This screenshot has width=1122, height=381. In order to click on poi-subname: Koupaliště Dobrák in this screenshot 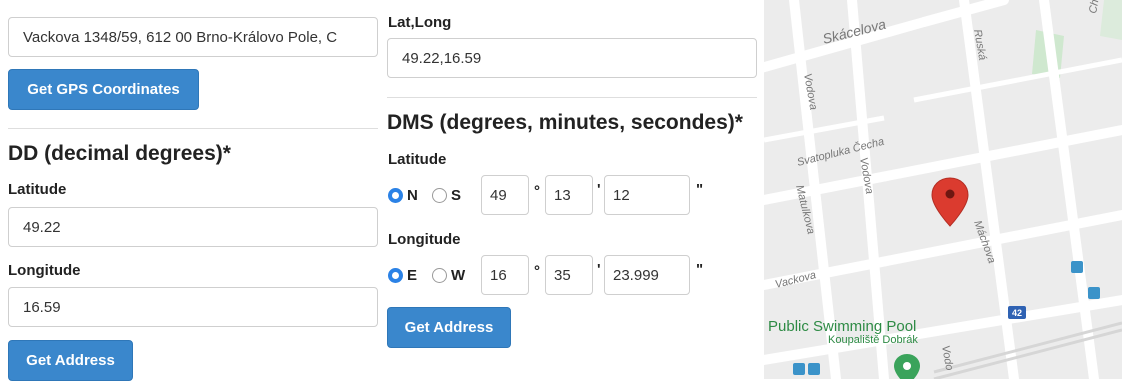, I will do `click(873, 340)`.